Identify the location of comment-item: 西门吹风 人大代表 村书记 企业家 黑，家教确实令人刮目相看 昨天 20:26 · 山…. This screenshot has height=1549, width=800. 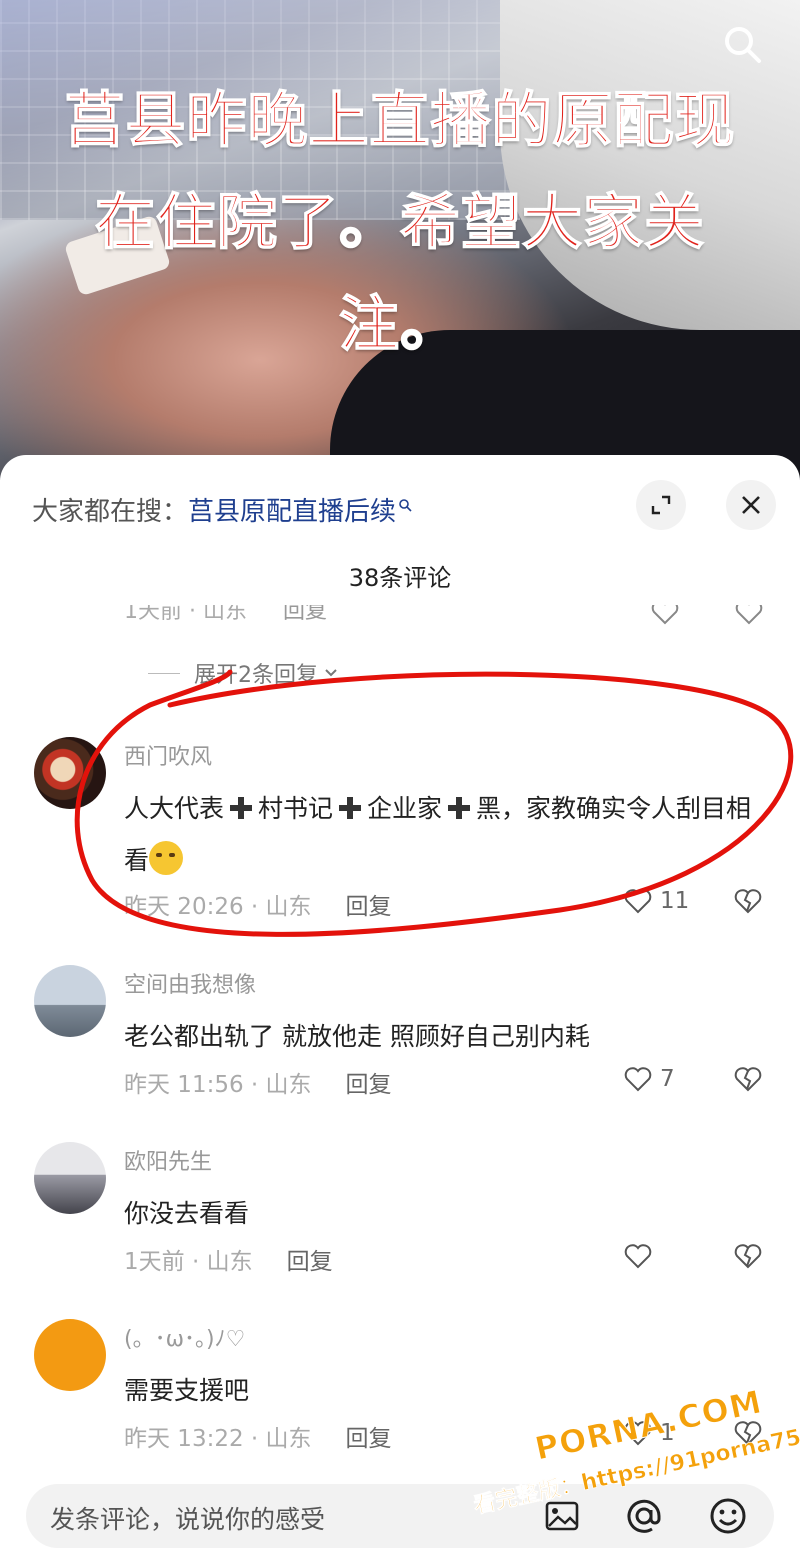
(400, 832).